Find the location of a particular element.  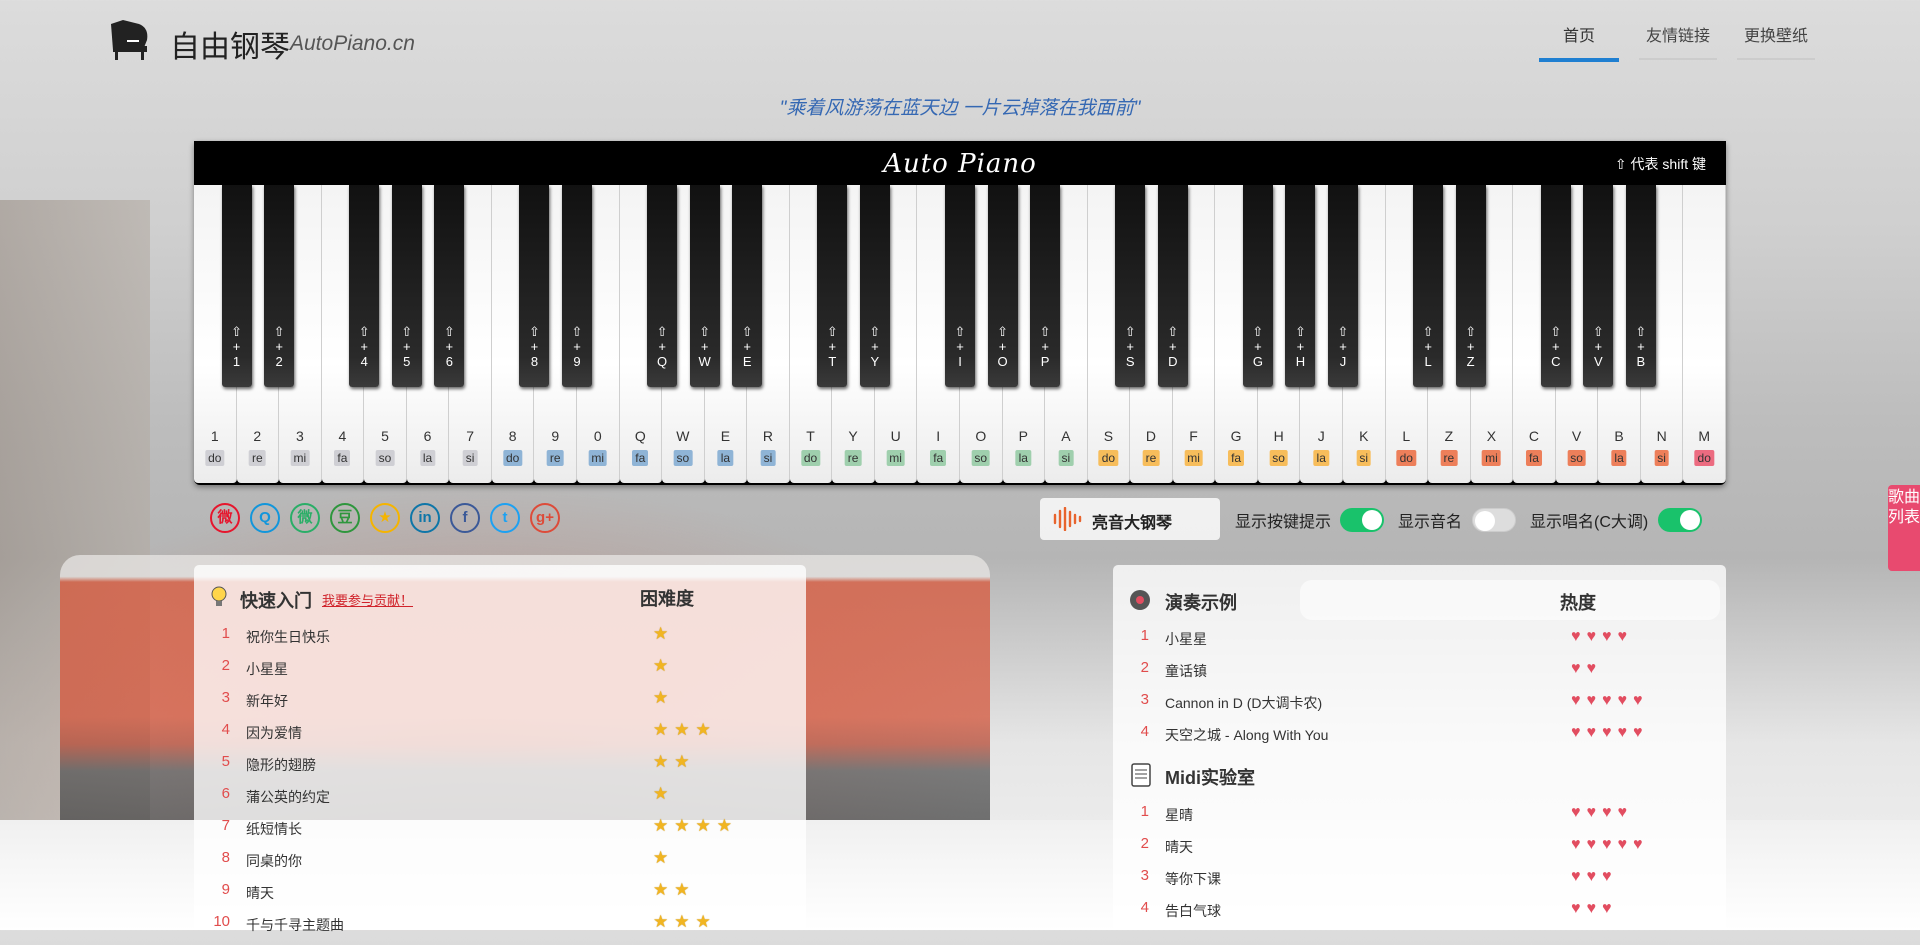

piano-logo-icon is located at coordinates (128, 38).